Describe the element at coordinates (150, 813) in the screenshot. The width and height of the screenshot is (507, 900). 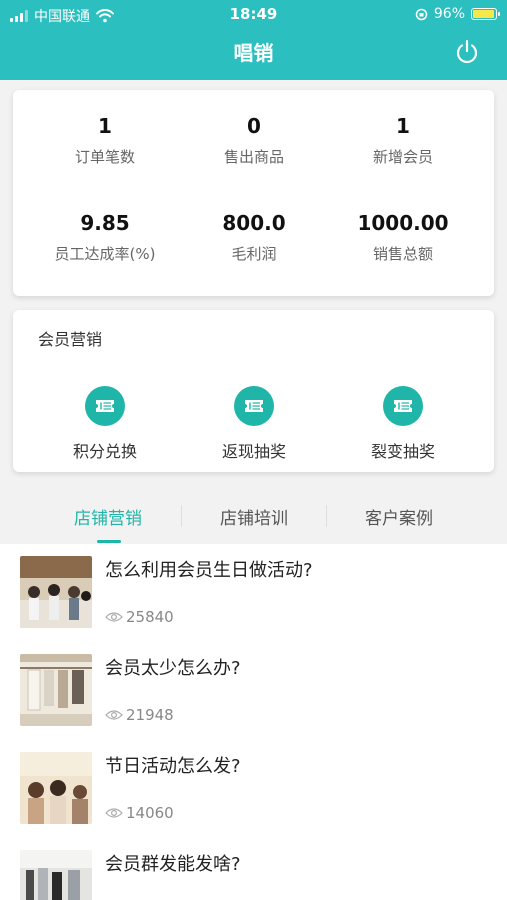
I see `view-count-value: 14060` at that location.